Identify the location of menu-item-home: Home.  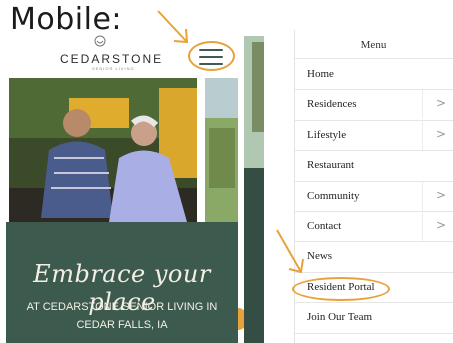
(320, 74).